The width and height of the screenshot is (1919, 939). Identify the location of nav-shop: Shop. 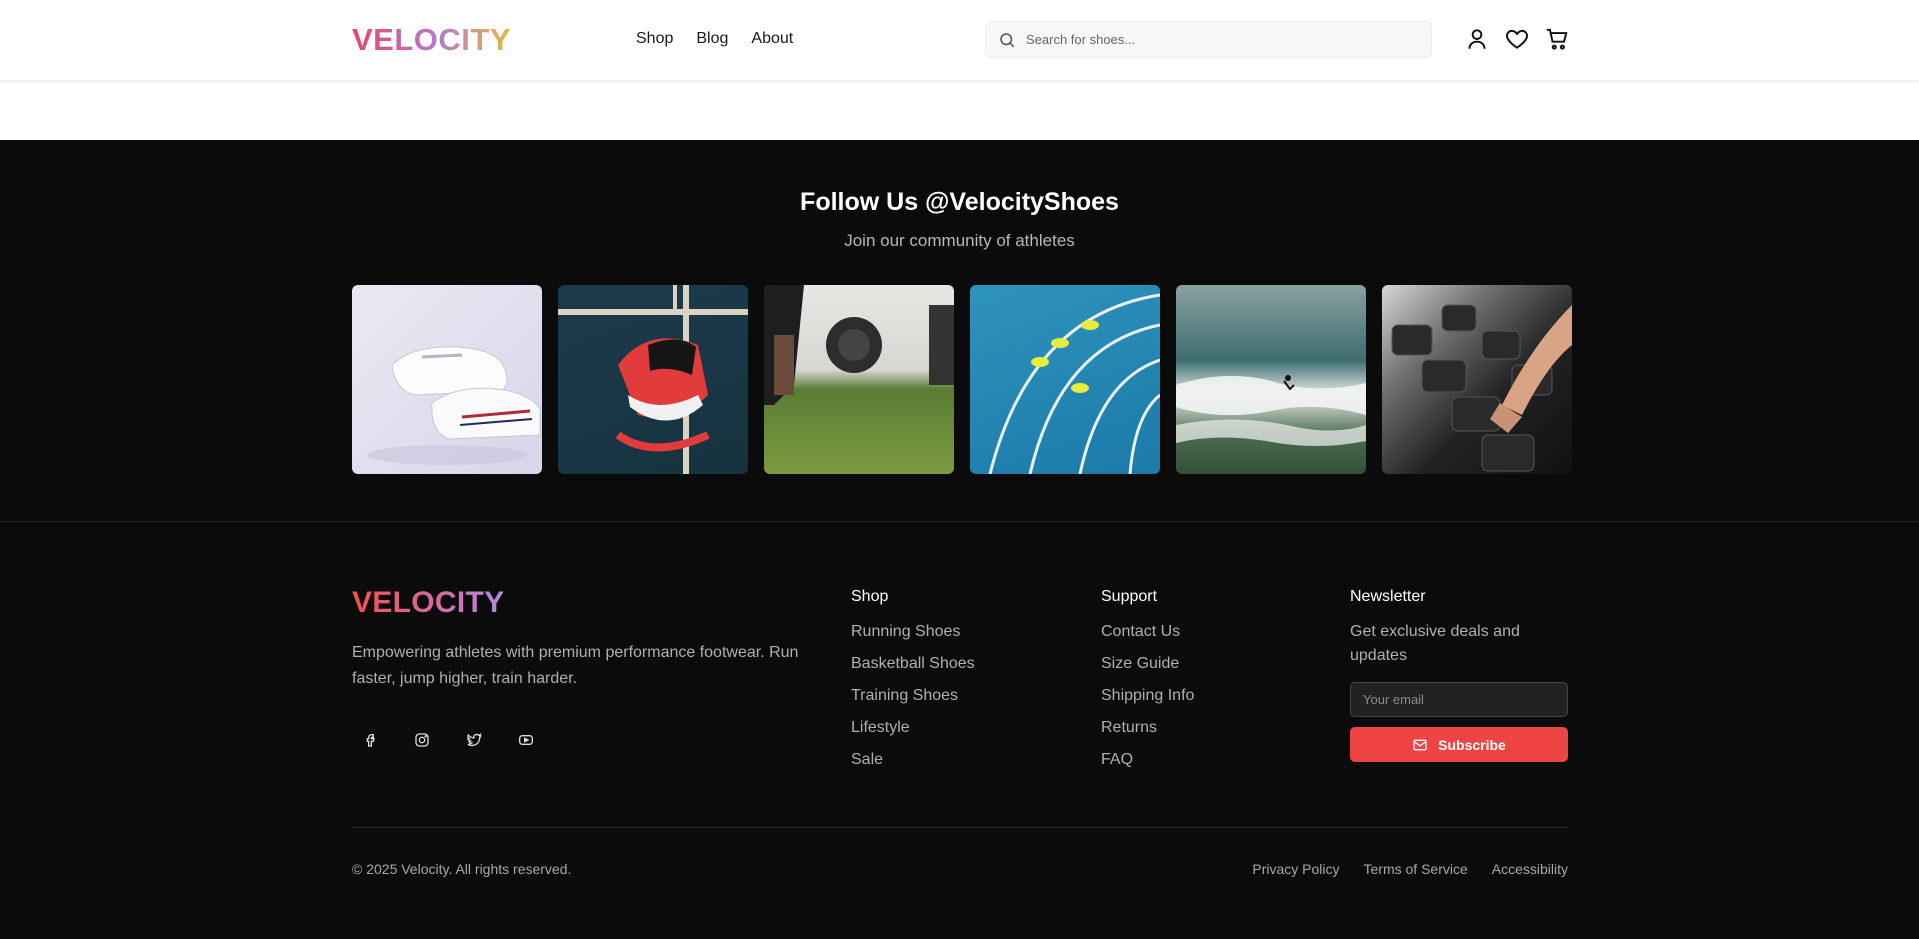
(654, 39).